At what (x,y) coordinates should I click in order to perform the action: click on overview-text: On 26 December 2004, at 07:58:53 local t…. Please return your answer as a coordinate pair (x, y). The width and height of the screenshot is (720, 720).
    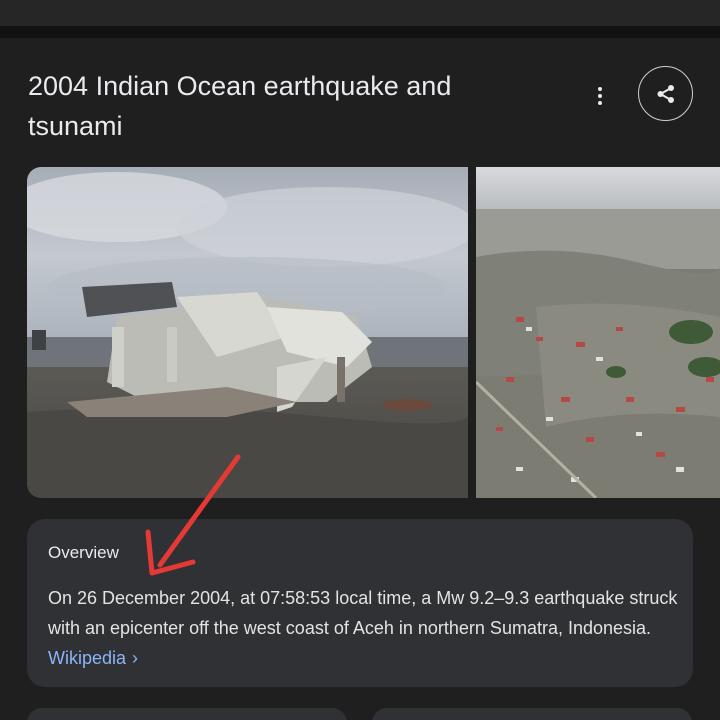
    Looking at the image, I should click on (363, 613).